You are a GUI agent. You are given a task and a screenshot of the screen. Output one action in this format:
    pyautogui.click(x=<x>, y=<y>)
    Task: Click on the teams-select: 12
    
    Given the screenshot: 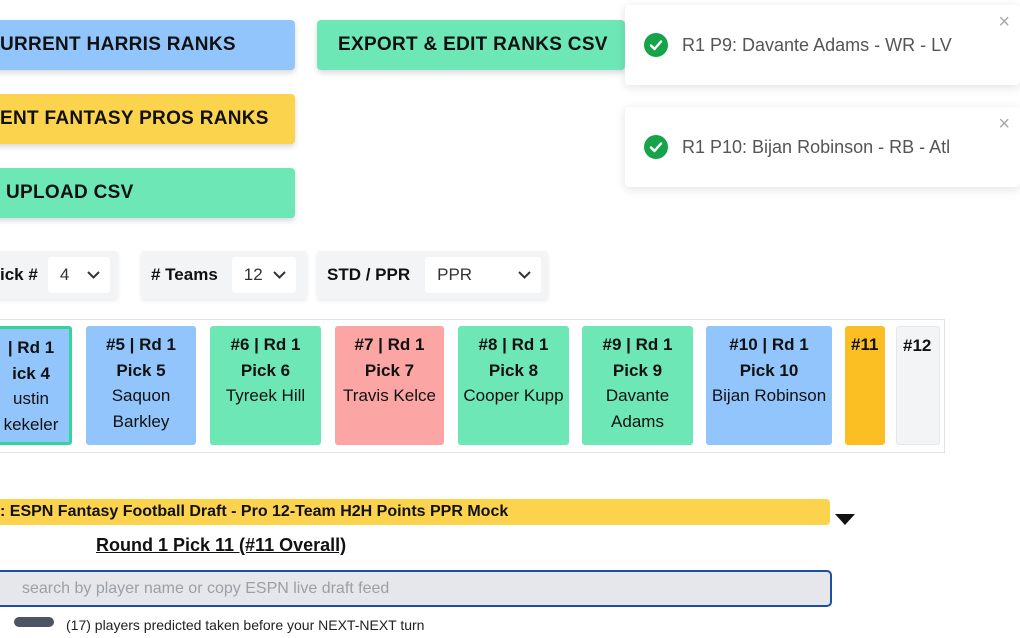 What is the action you would take?
    pyautogui.click(x=263, y=275)
    